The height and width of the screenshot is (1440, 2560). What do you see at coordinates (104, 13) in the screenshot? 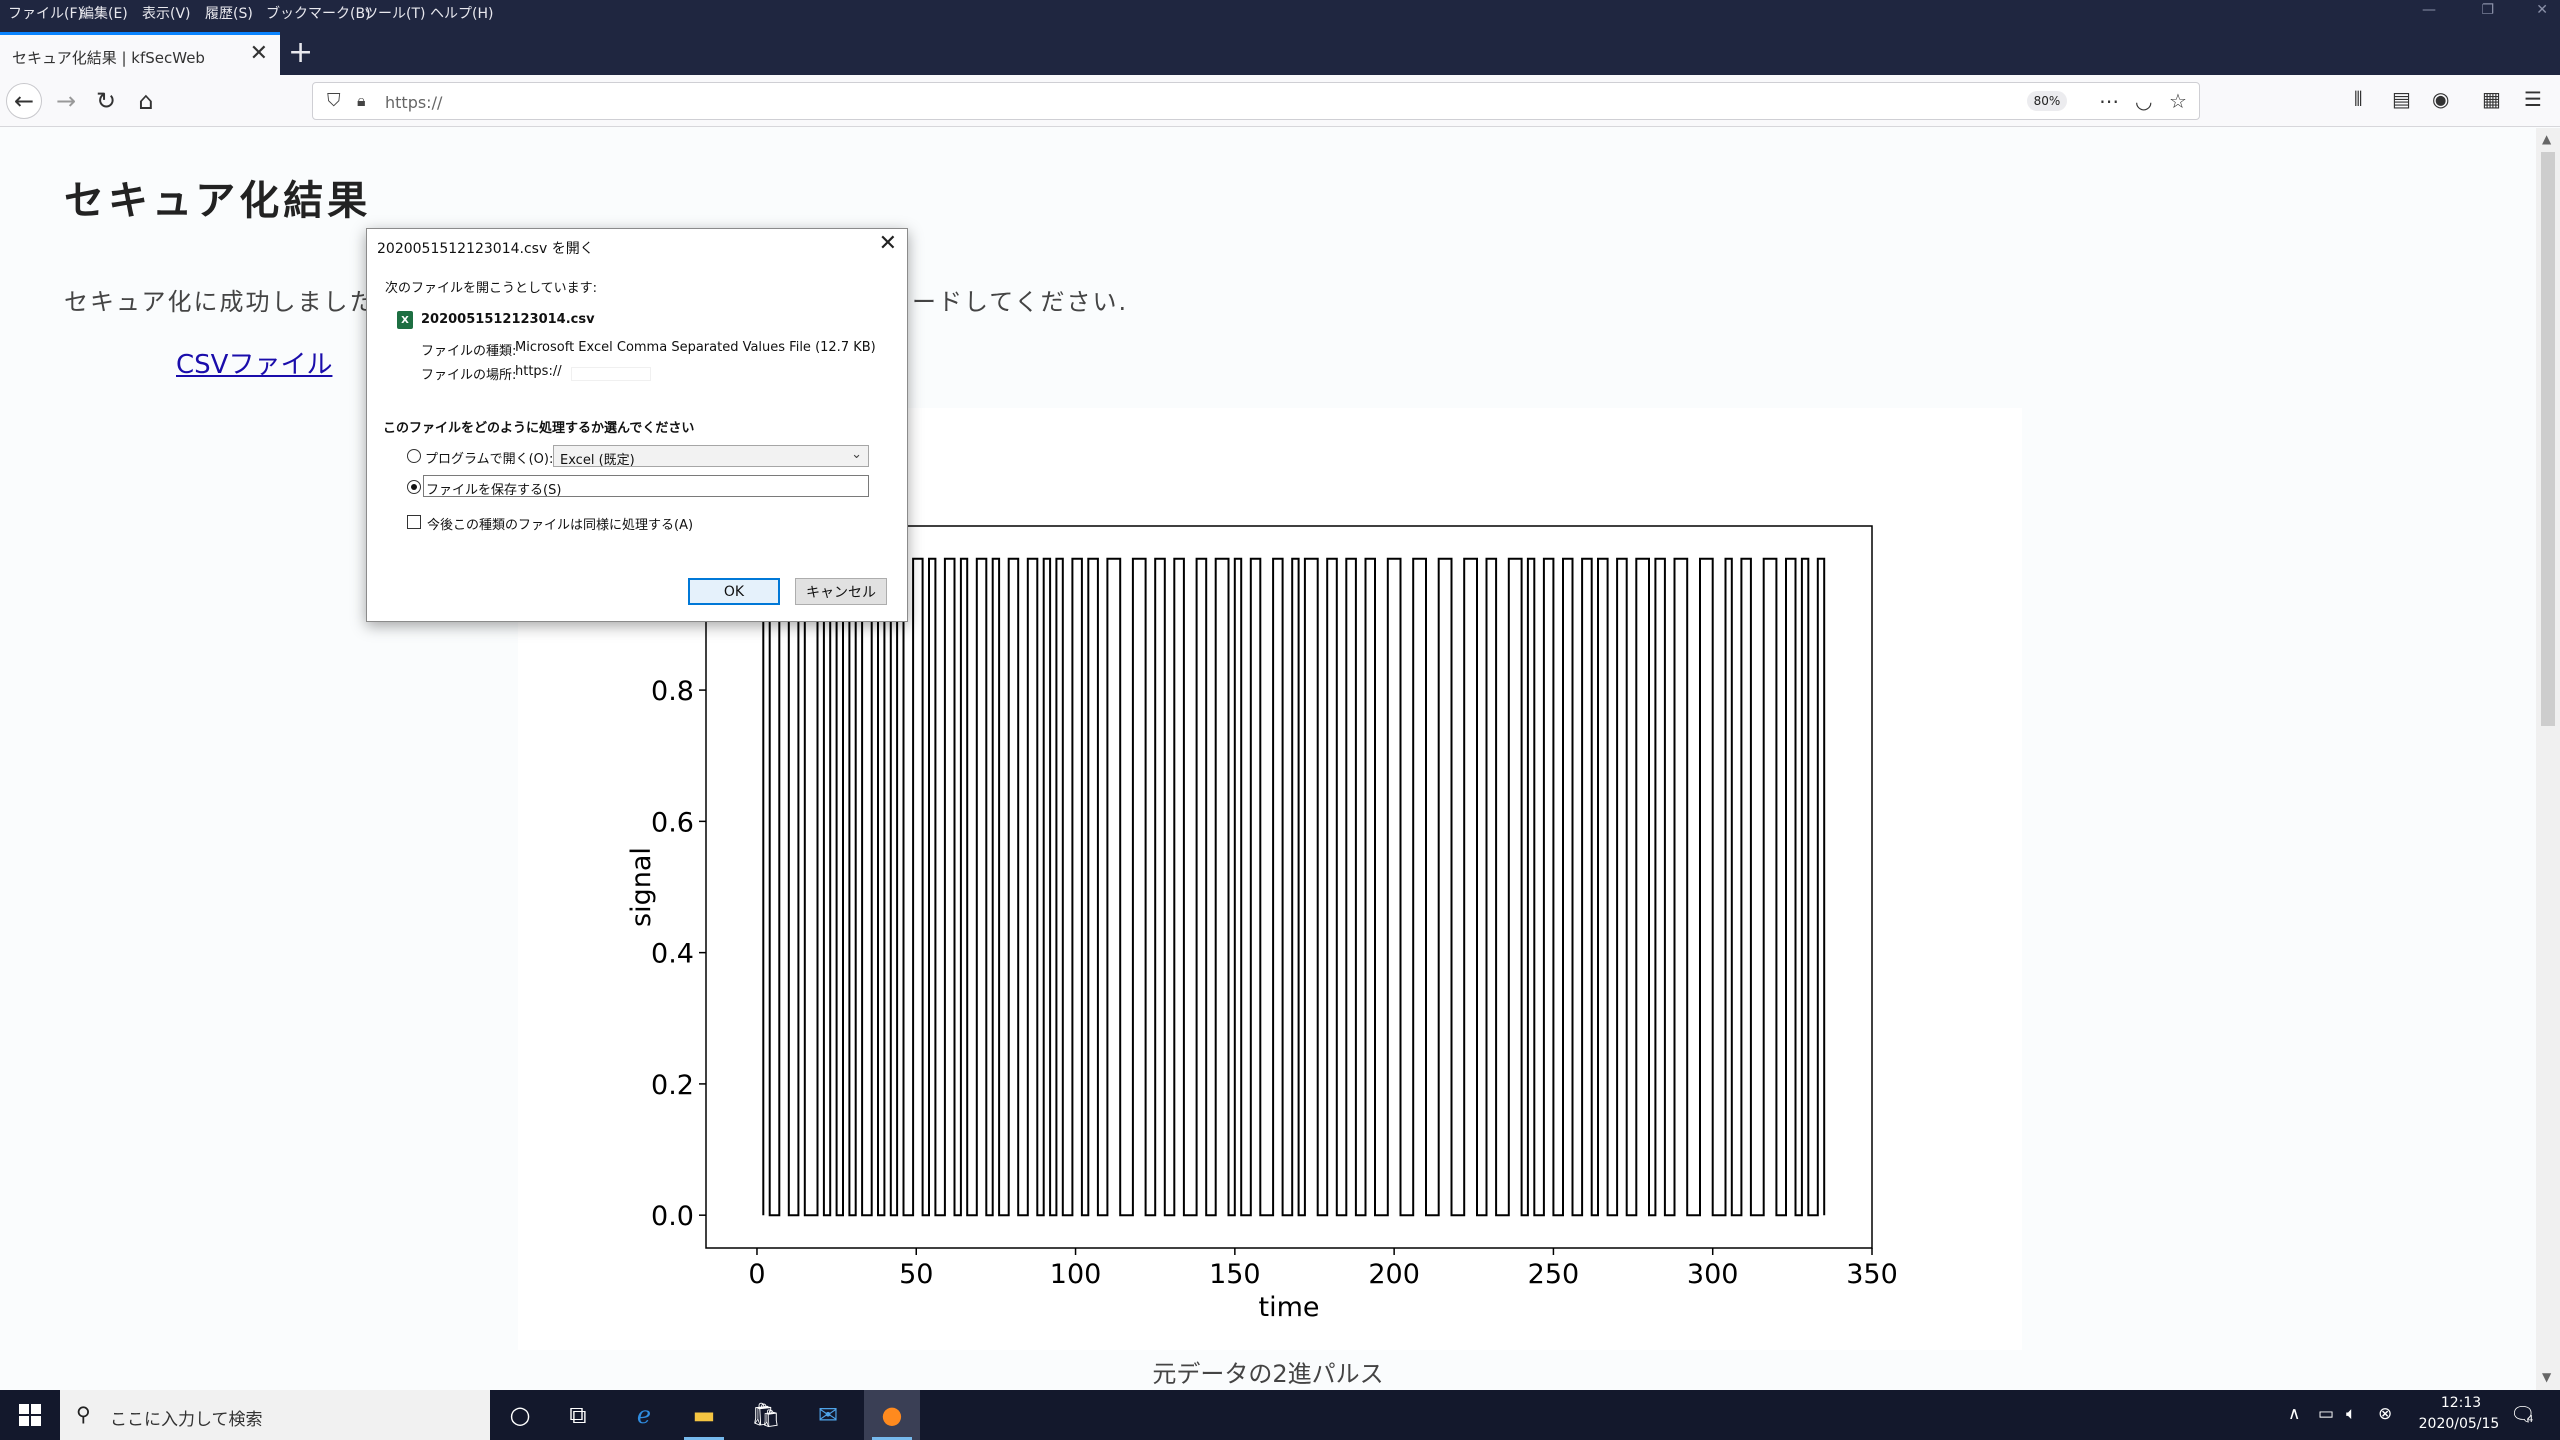
I see `menu-edit: 編集(E)` at bounding box center [104, 13].